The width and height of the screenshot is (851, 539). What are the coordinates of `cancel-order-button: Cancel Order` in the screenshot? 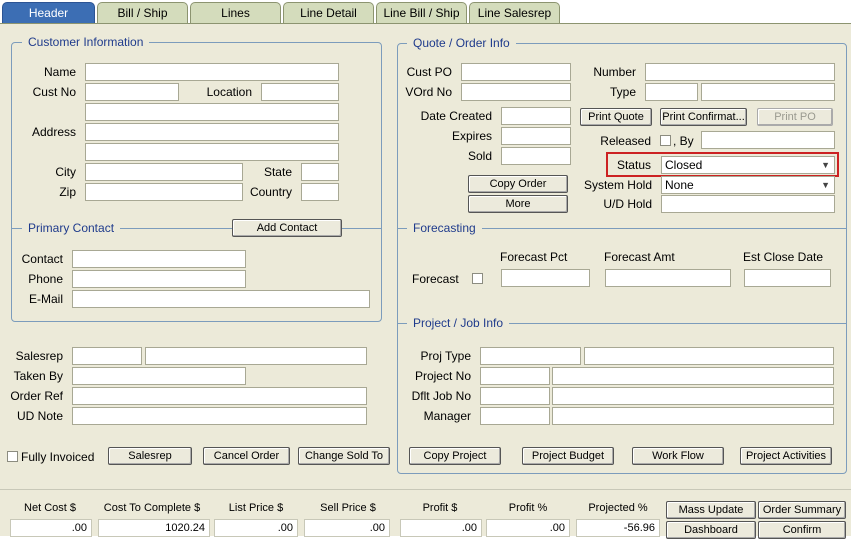 It's located at (246, 456).